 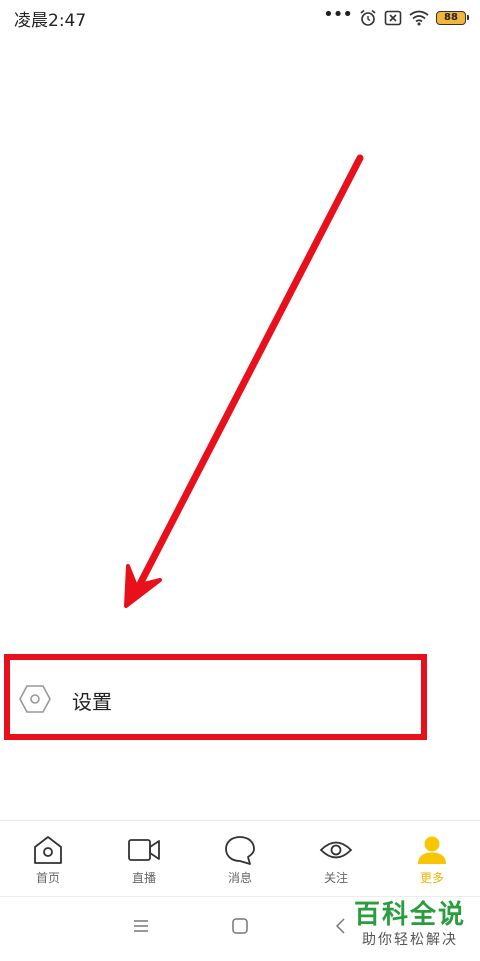 I want to click on back-icon, so click(x=341, y=926).